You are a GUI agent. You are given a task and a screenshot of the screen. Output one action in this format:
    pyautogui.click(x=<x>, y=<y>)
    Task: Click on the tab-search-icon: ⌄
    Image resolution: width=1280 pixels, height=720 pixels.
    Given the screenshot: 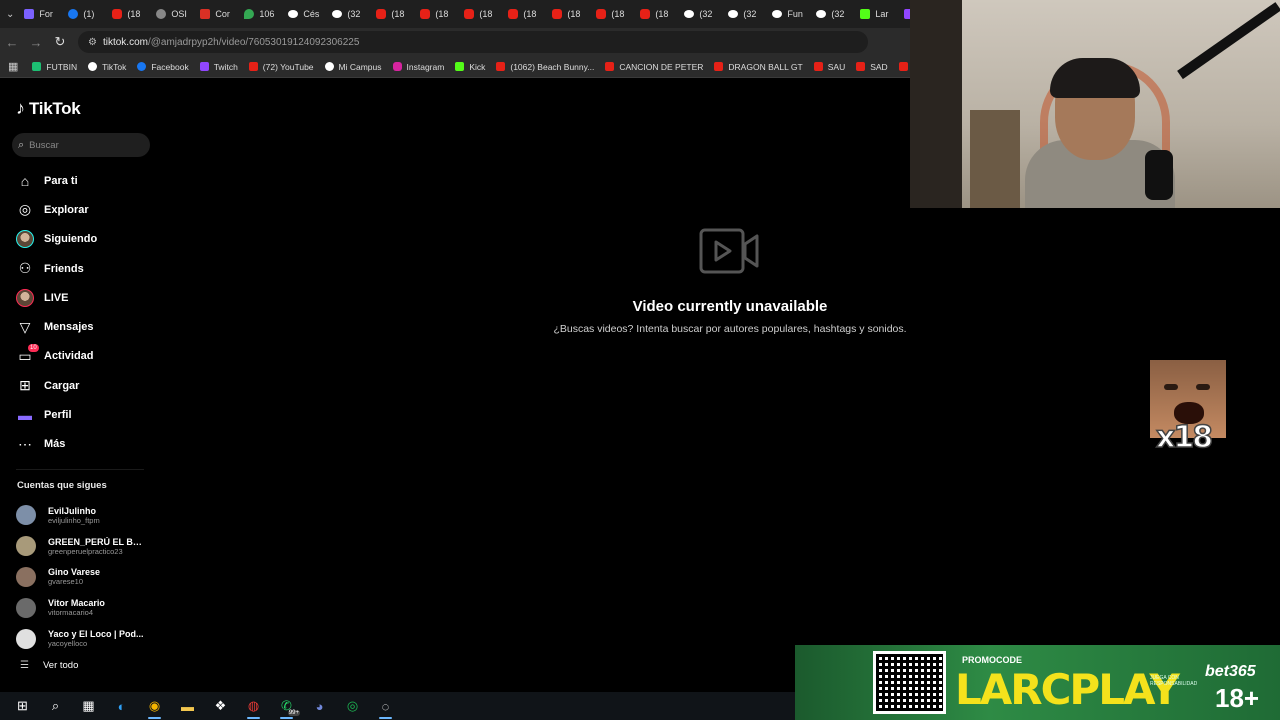 What is the action you would take?
    pyautogui.click(x=10, y=14)
    